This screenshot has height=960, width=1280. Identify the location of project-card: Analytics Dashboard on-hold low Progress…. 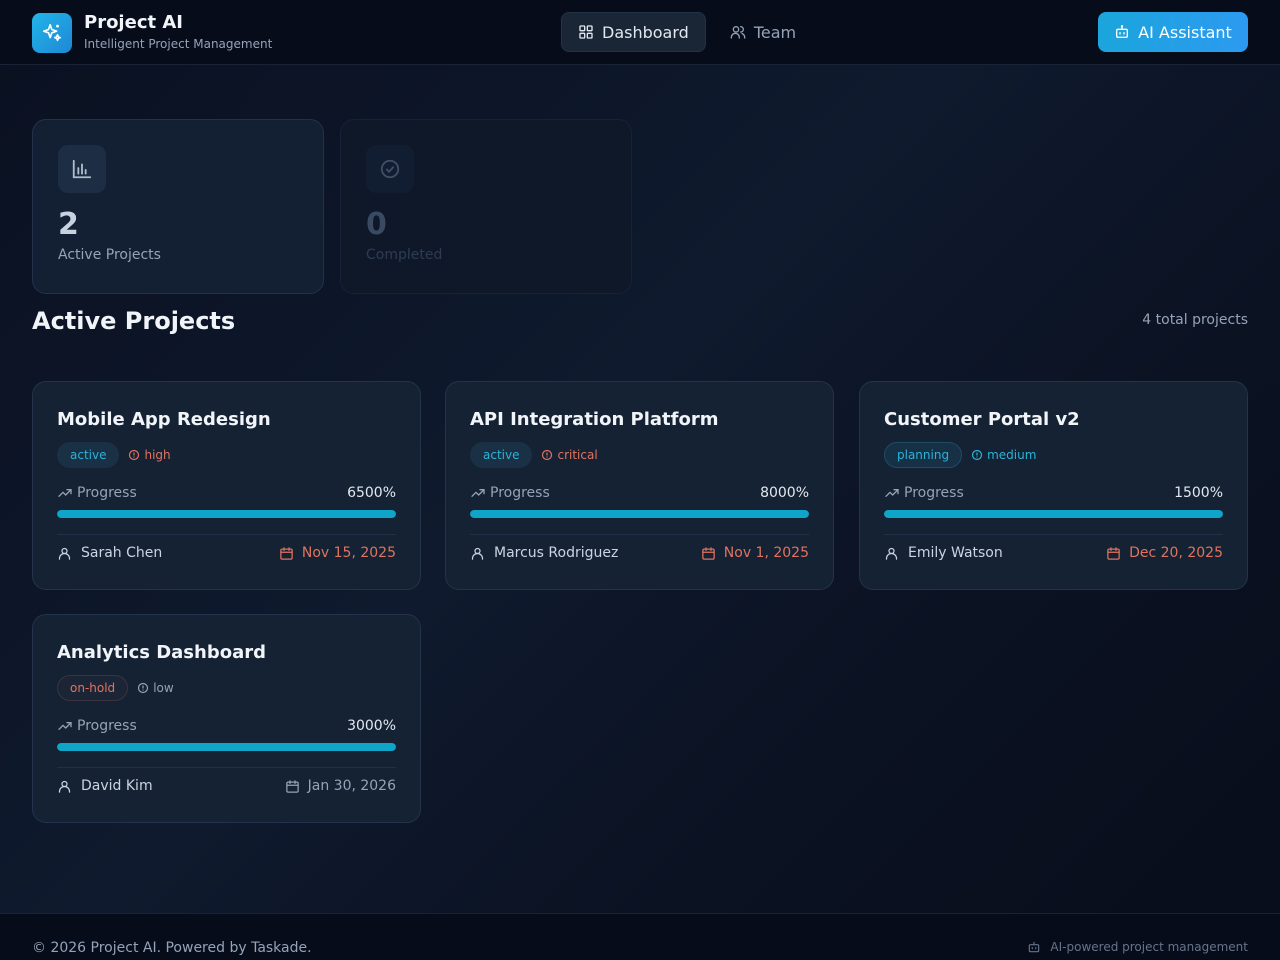
(226, 718).